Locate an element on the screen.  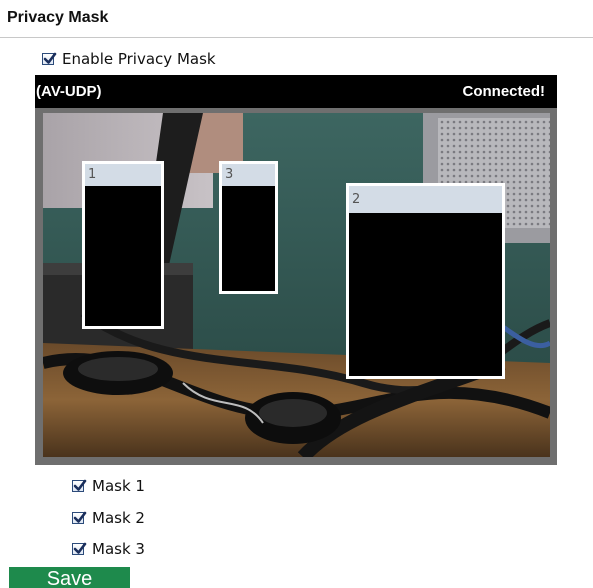
video-source-label: (AV-UDP) is located at coordinates (69, 91).